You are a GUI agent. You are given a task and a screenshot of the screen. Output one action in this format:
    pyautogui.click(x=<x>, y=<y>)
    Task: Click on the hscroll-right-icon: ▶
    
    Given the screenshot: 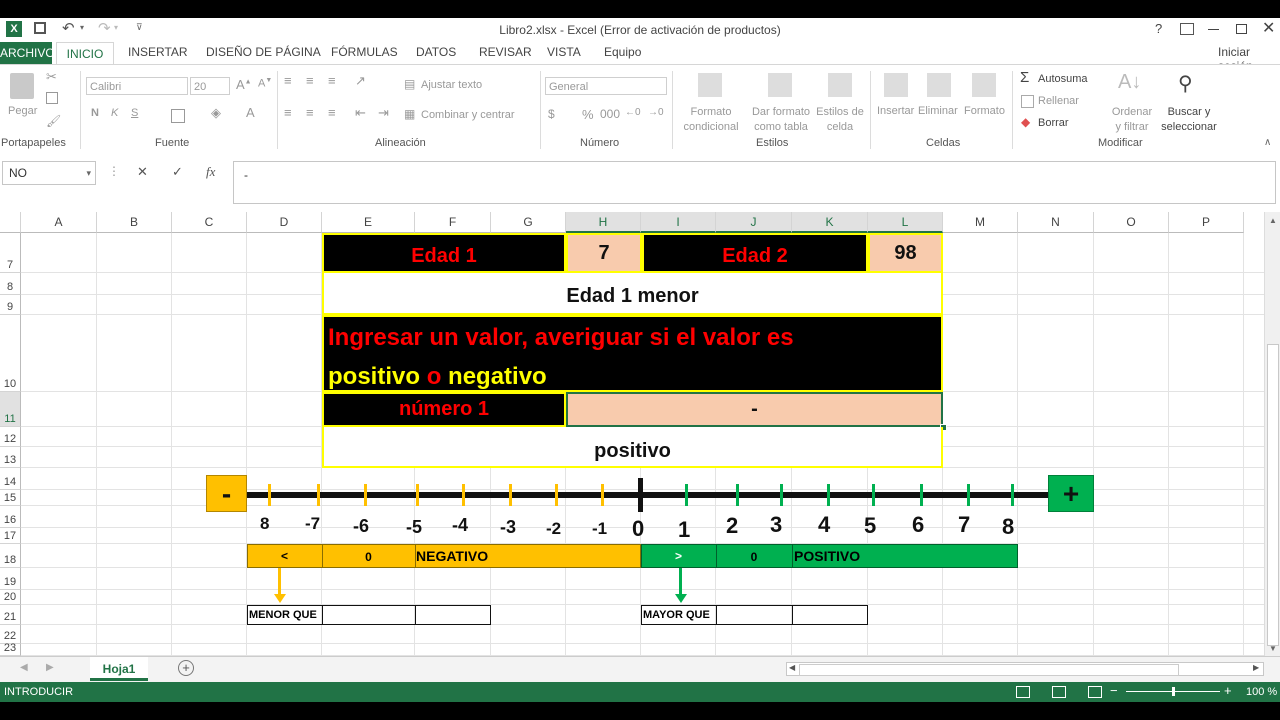 What is the action you would take?
    pyautogui.click(x=1256, y=667)
    